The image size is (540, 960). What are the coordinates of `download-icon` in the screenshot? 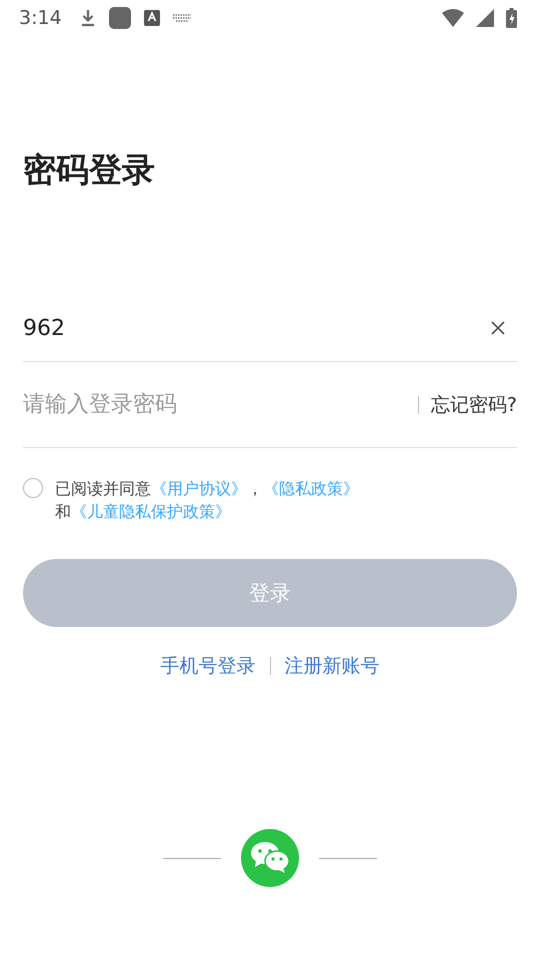 It's located at (88, 18).